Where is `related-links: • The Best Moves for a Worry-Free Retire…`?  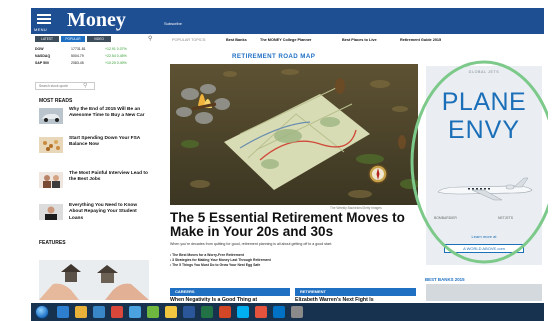 related-links: • The Best Moves for a Worry-Free Retire… is located at coordinates (293, 260).